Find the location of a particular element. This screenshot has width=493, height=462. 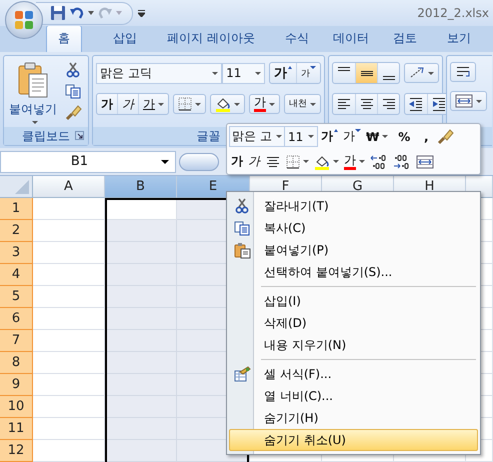

ribbon-tab: 삽입 is located at coordinates (125, 39).